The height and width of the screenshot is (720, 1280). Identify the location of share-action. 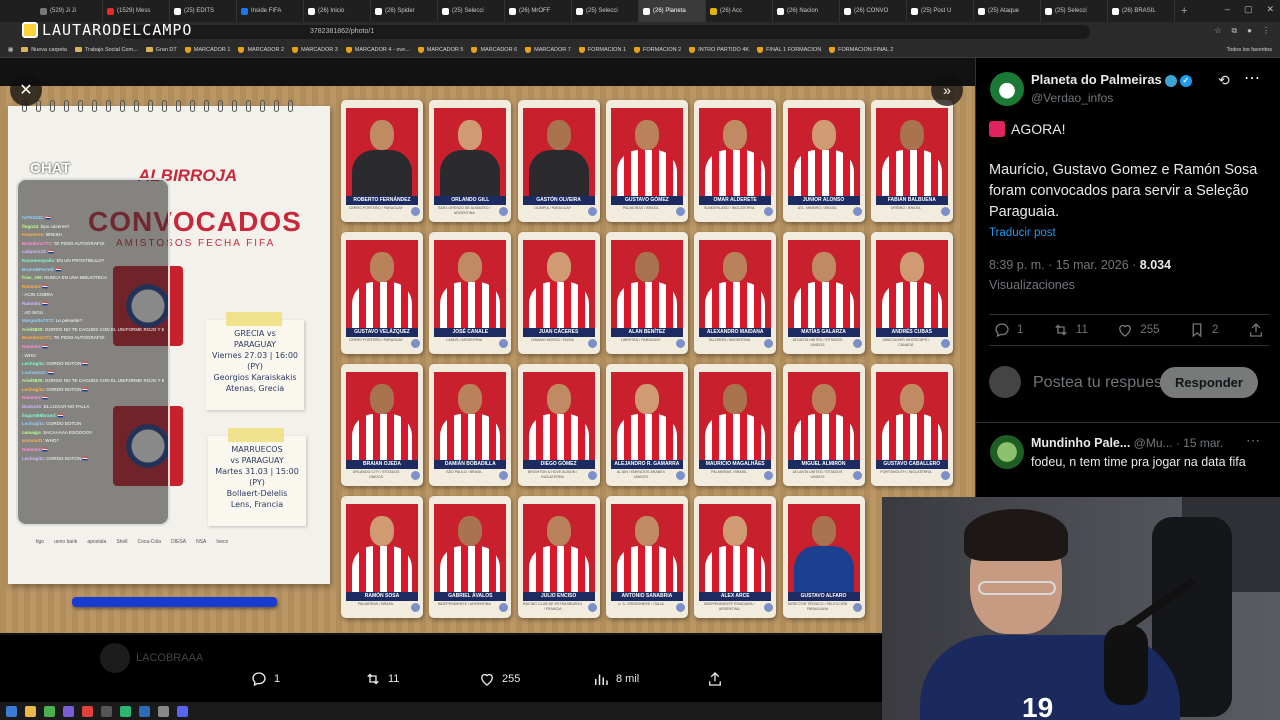
(715, 679).